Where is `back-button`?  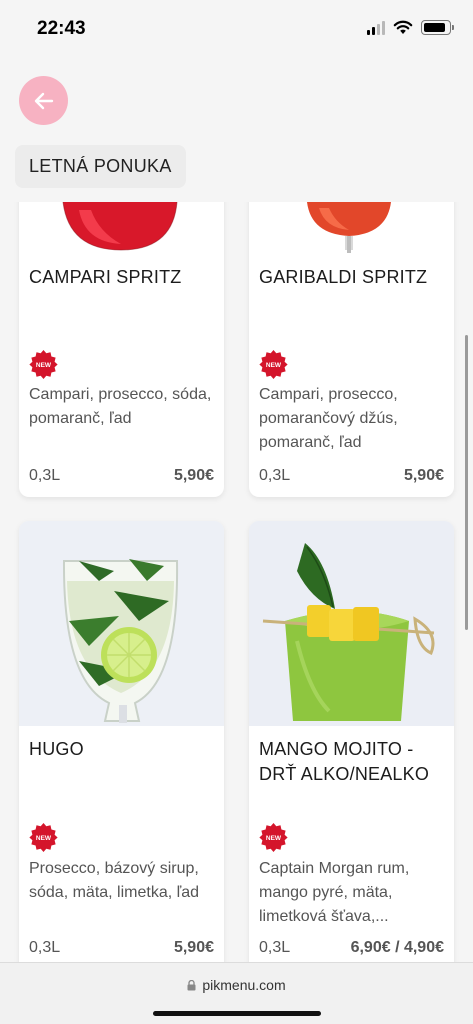
back-button is located at coordinates (43, 100).